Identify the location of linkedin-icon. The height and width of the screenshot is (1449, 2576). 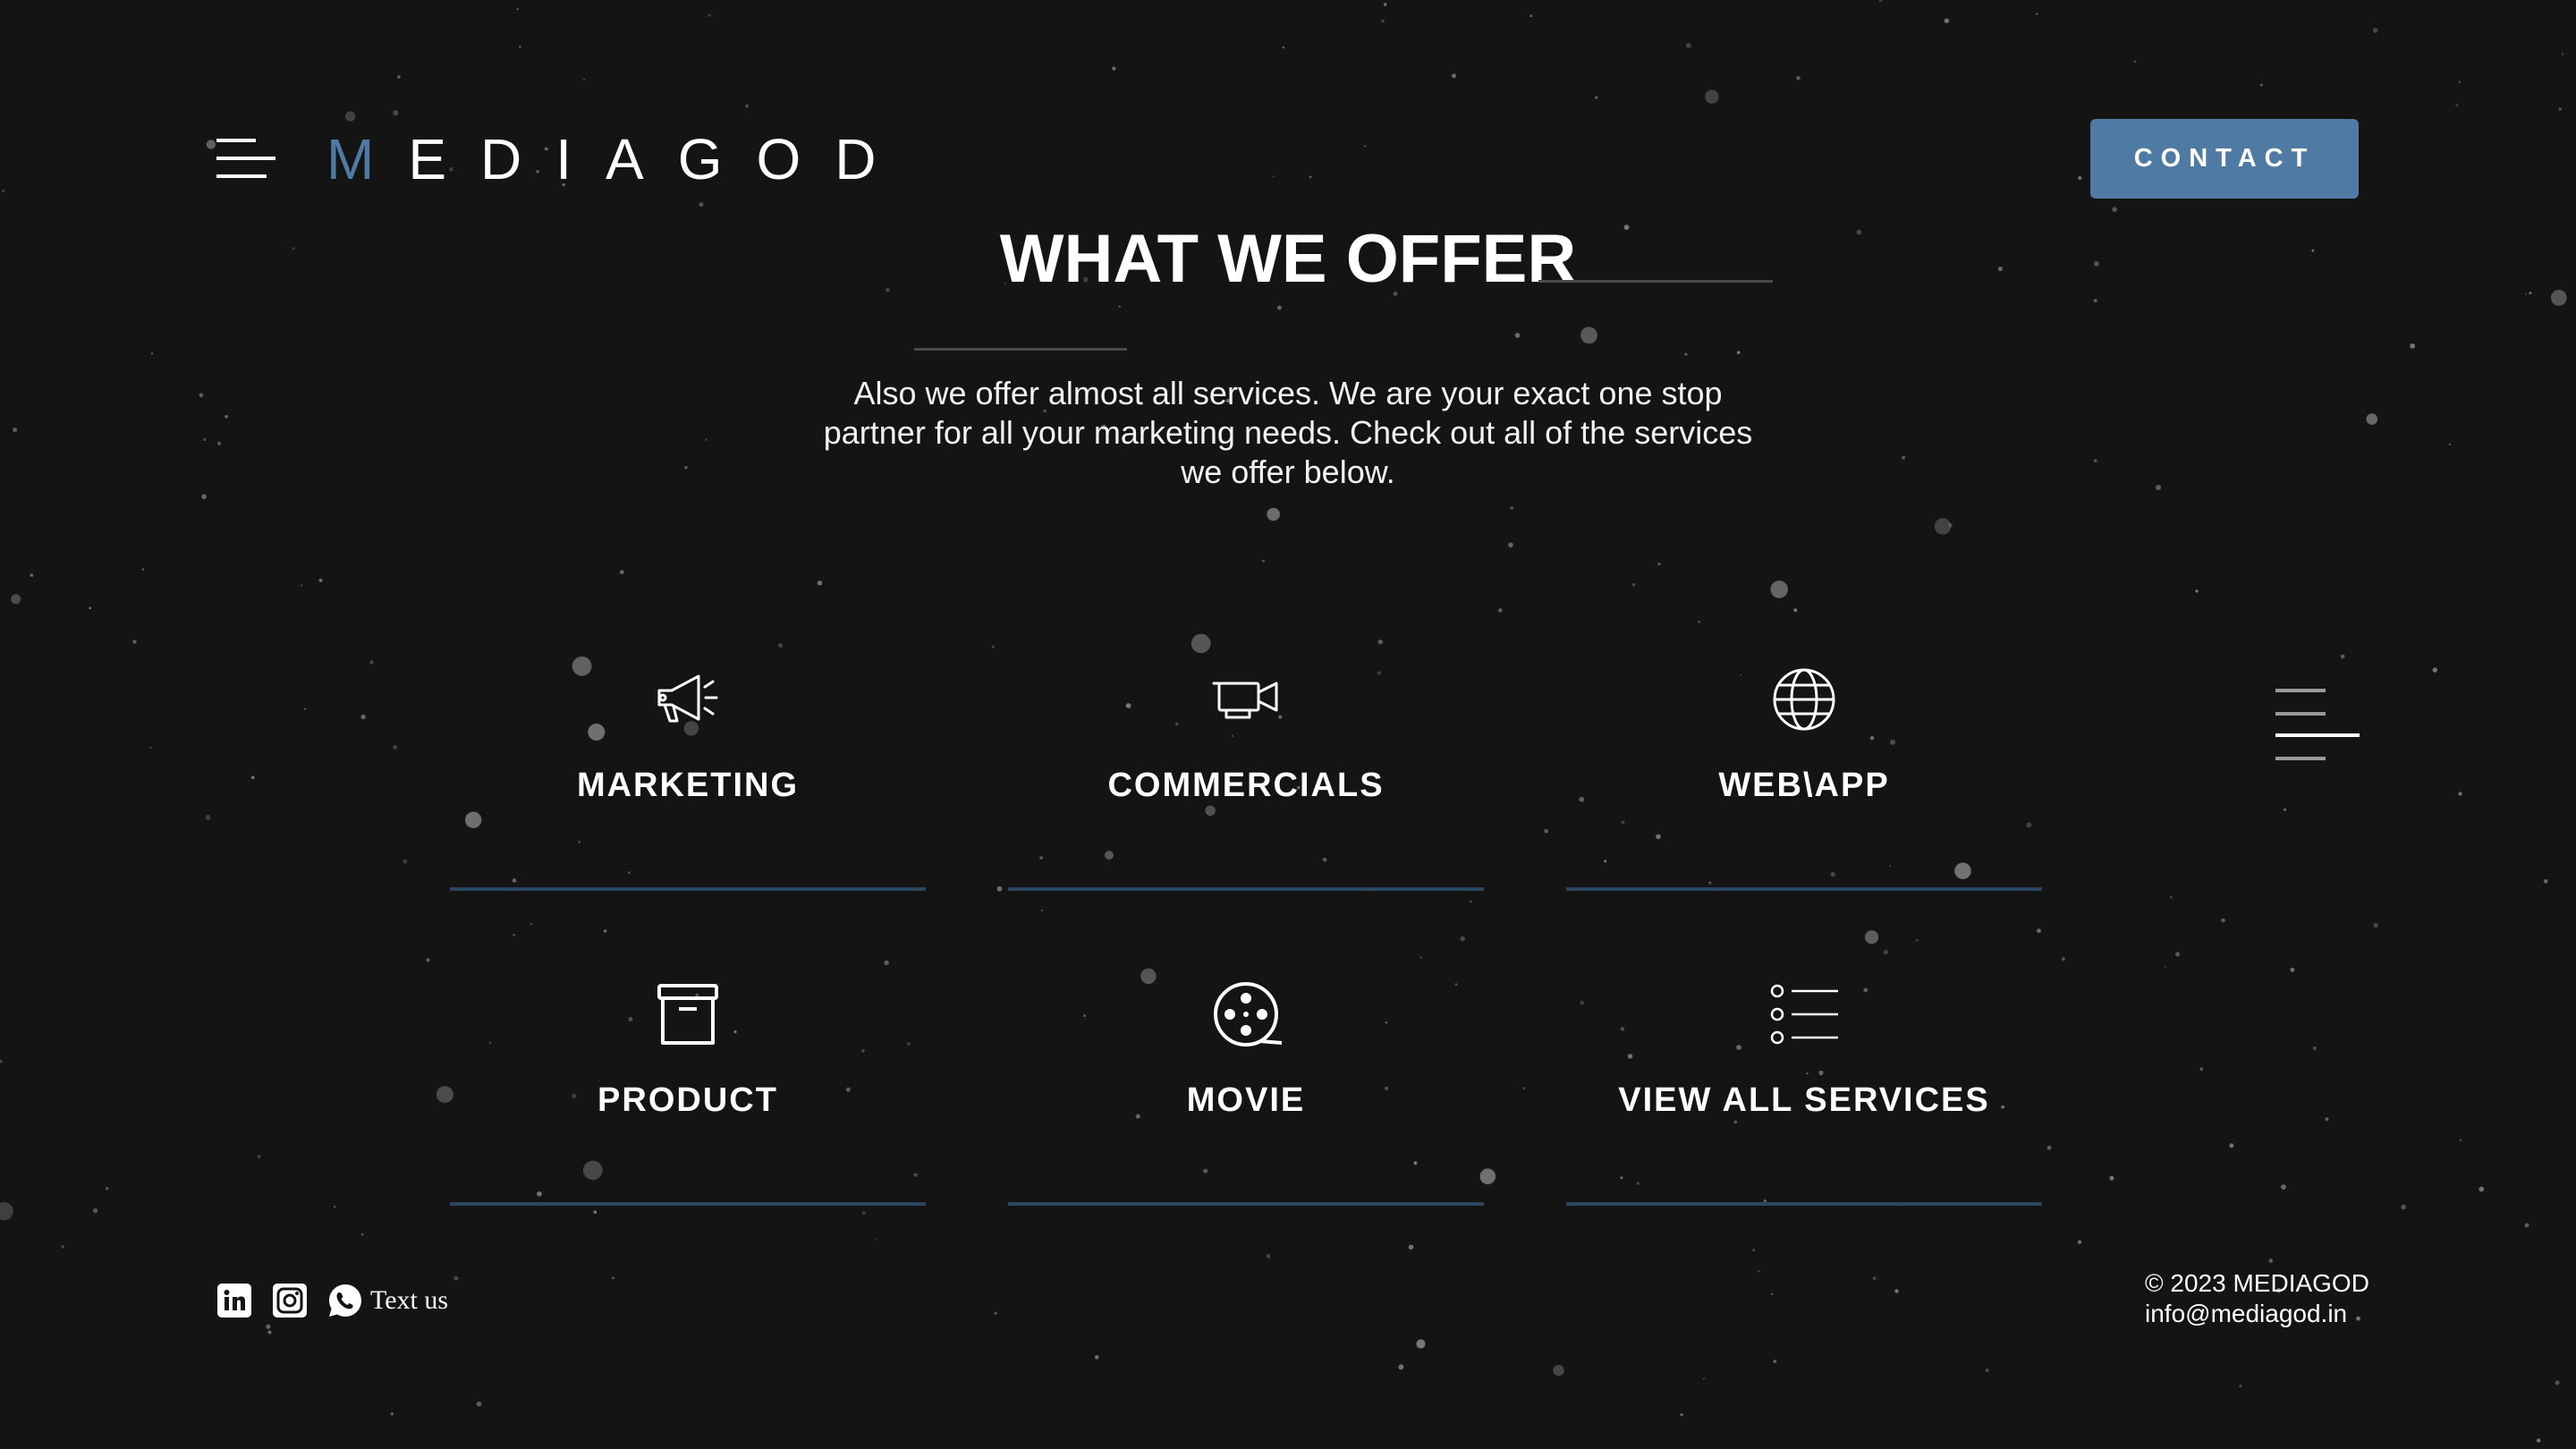
(234, 1301).